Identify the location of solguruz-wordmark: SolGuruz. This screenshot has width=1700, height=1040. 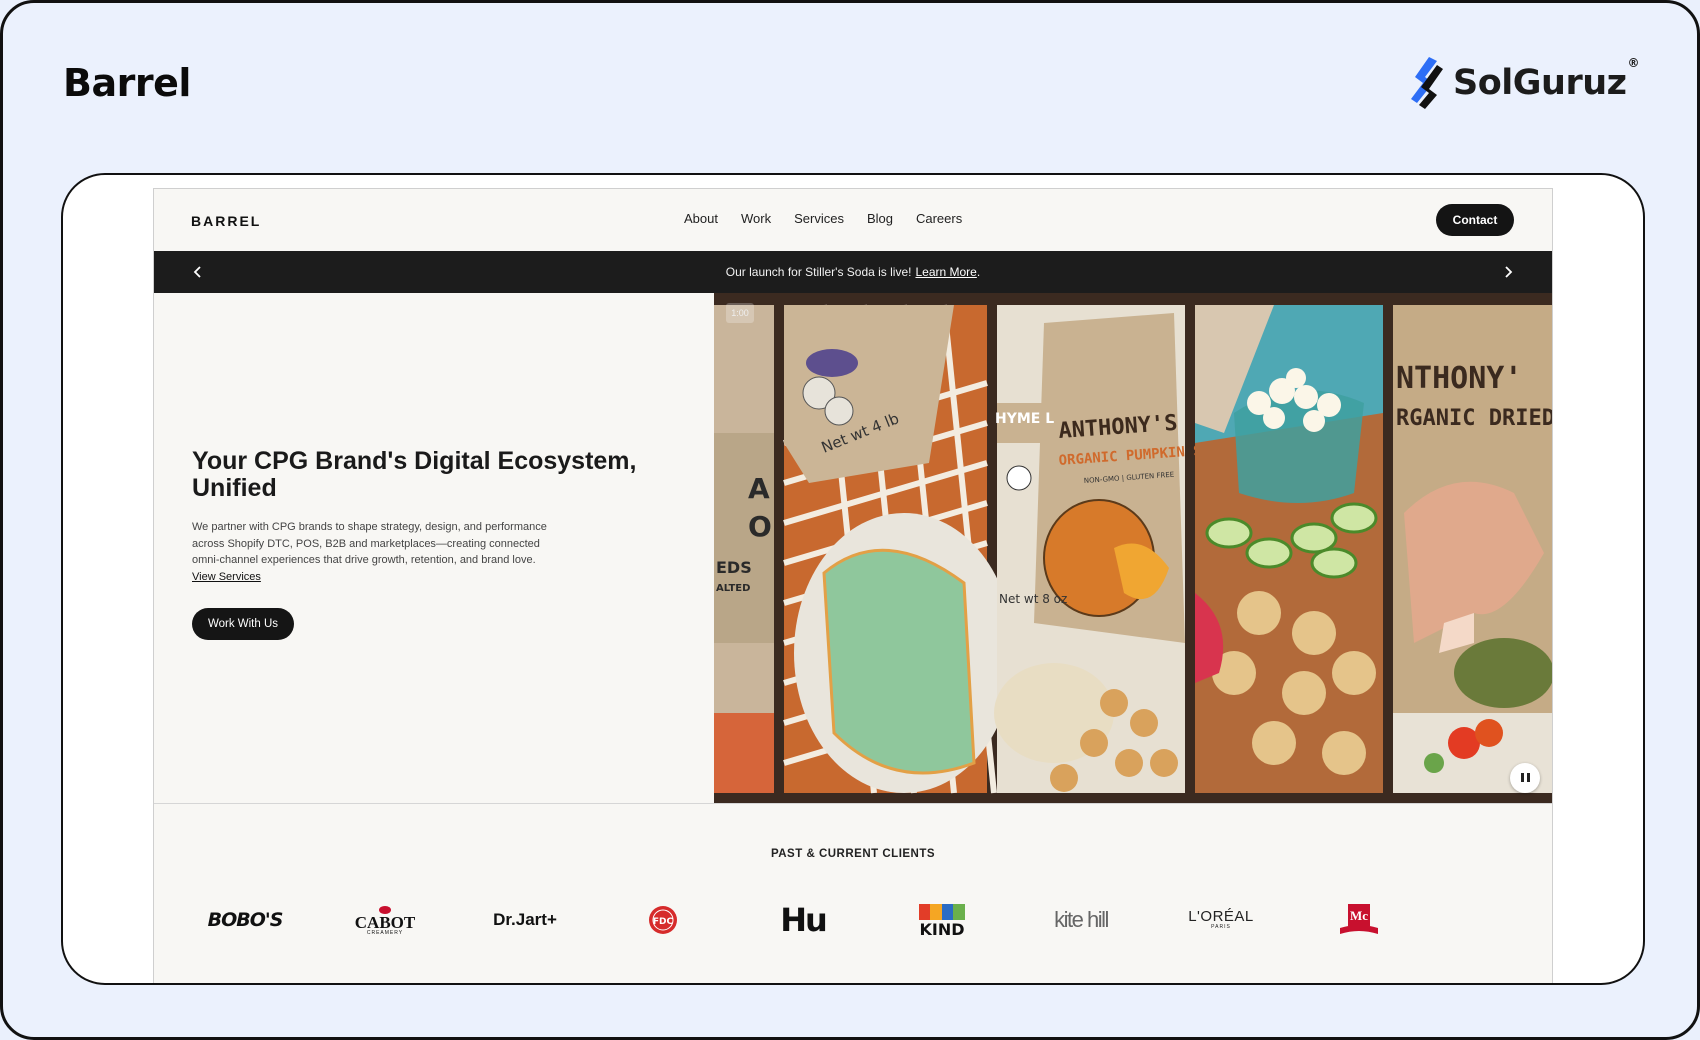
(1540, 83).